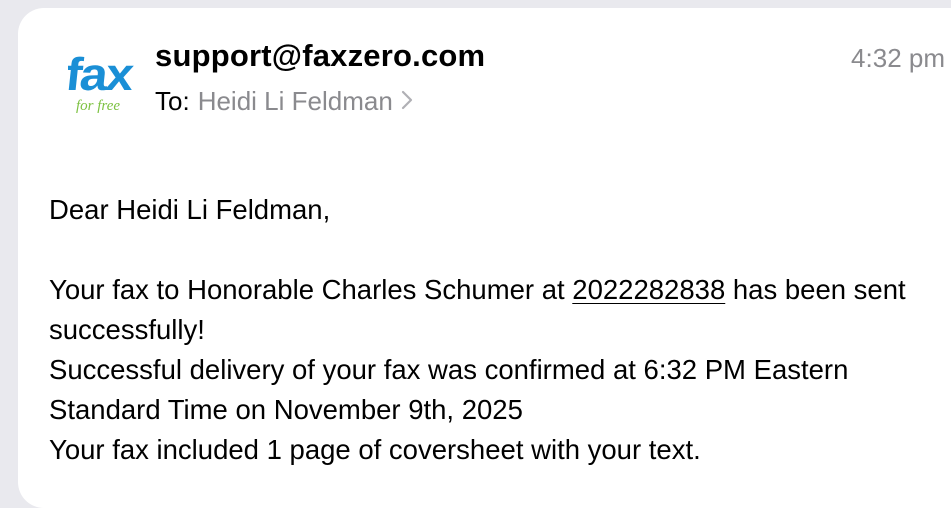 The height and width of the screenshot is (508, 951). I want to click on logo-sub-text: for free, so click(98, 106).